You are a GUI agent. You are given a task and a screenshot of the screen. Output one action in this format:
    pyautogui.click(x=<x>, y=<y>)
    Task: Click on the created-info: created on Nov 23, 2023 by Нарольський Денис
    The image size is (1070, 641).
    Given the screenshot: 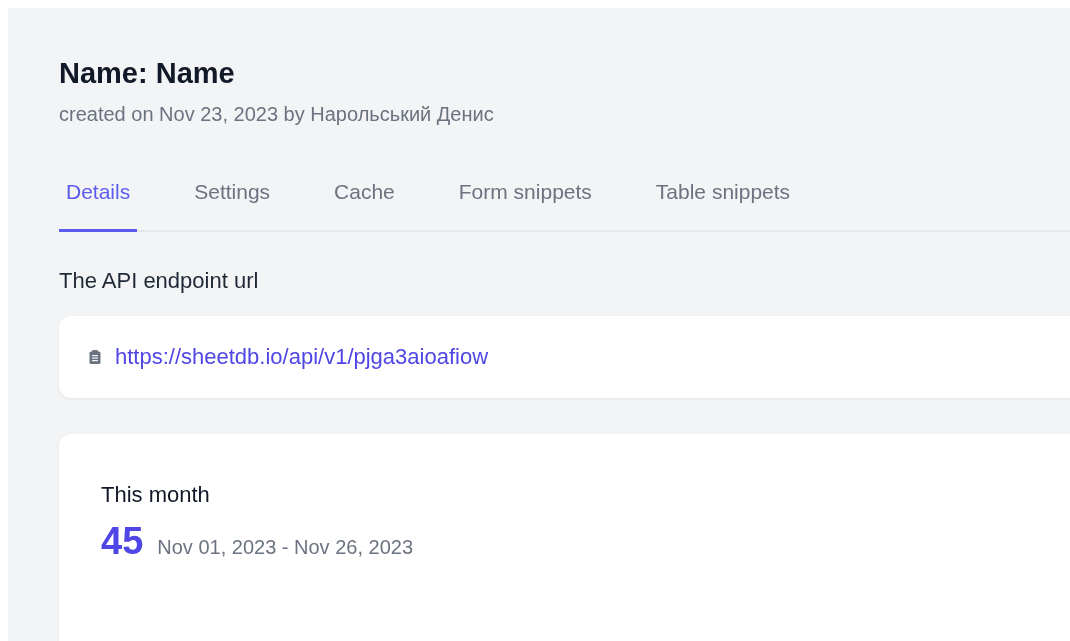 What is the action you would take?
    pyautogui.click(x=277, y=114)
    